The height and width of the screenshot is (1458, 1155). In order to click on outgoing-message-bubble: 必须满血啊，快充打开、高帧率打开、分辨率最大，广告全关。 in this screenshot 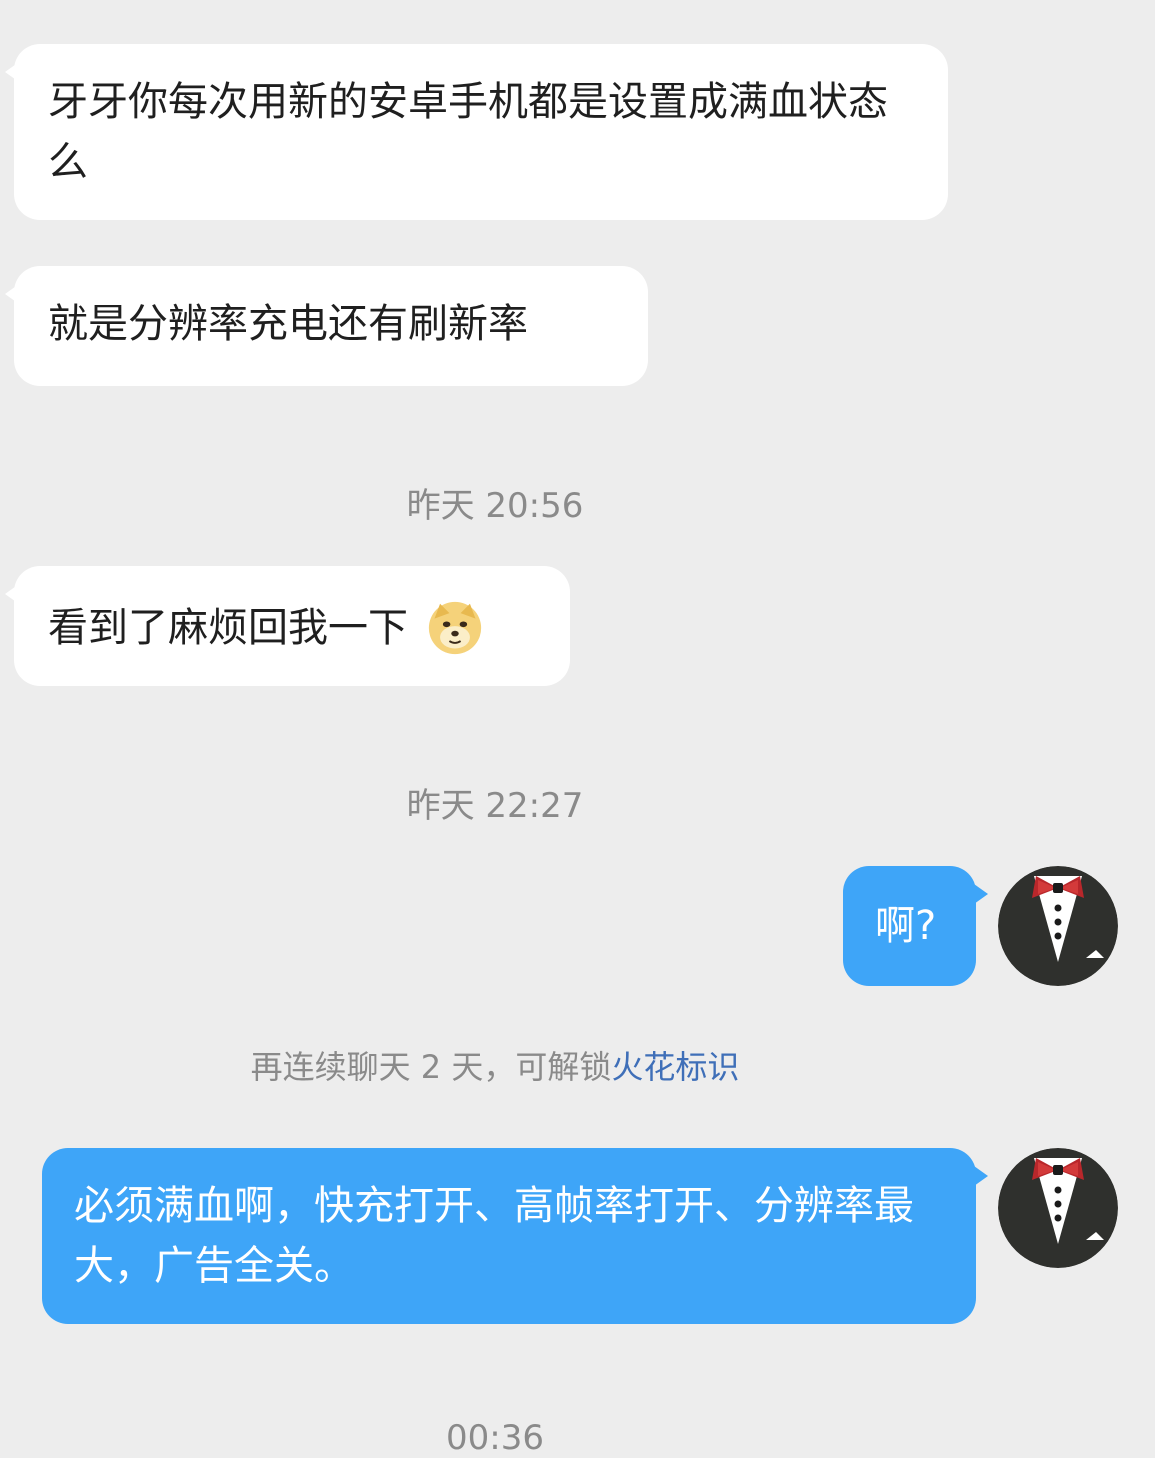, I will do `click(515, 1236)`.